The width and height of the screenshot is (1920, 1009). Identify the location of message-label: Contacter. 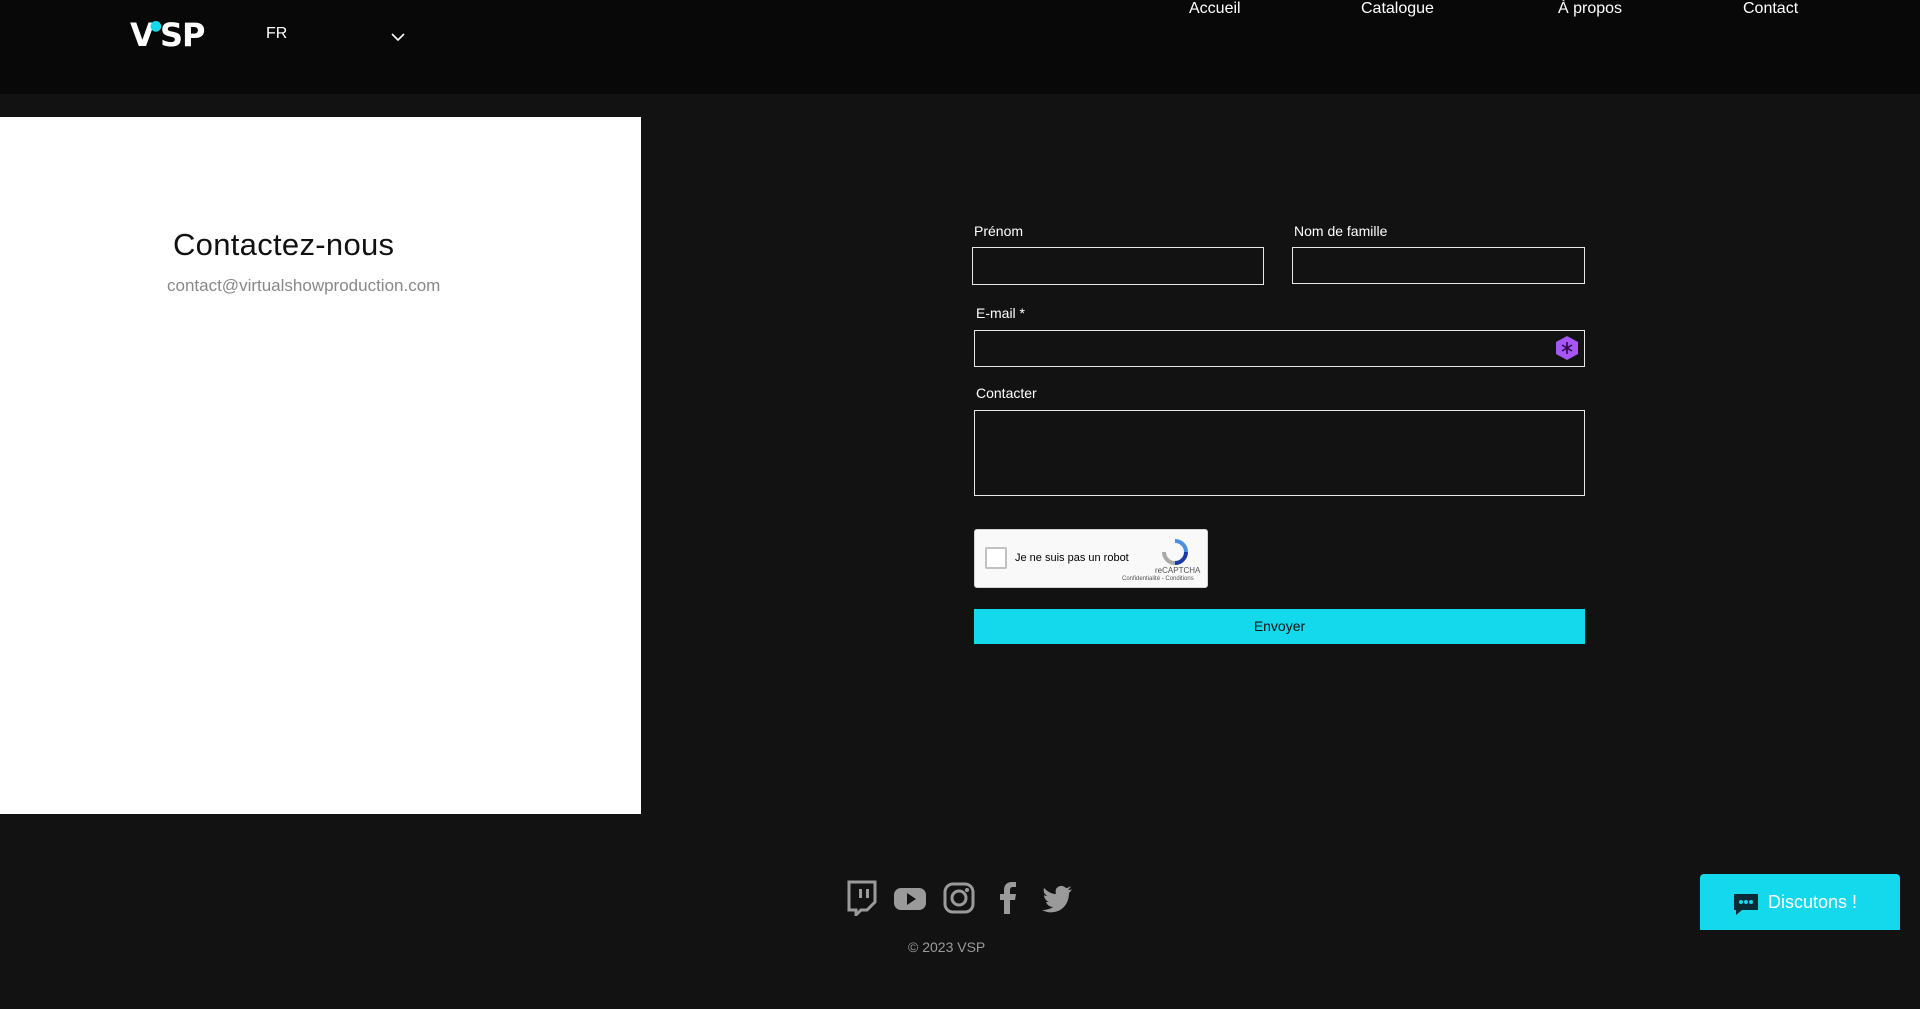
(1006, 393).